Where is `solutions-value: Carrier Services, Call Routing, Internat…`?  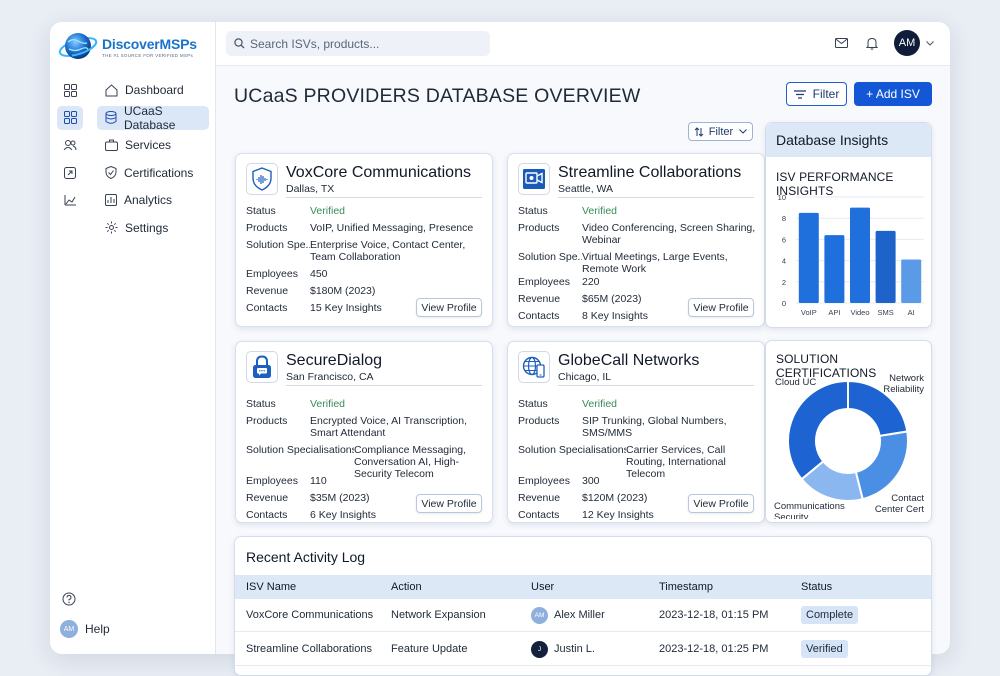
solutions-value: Carrier Services, Call Routing, Internat… is located at coordinates (676, 462).